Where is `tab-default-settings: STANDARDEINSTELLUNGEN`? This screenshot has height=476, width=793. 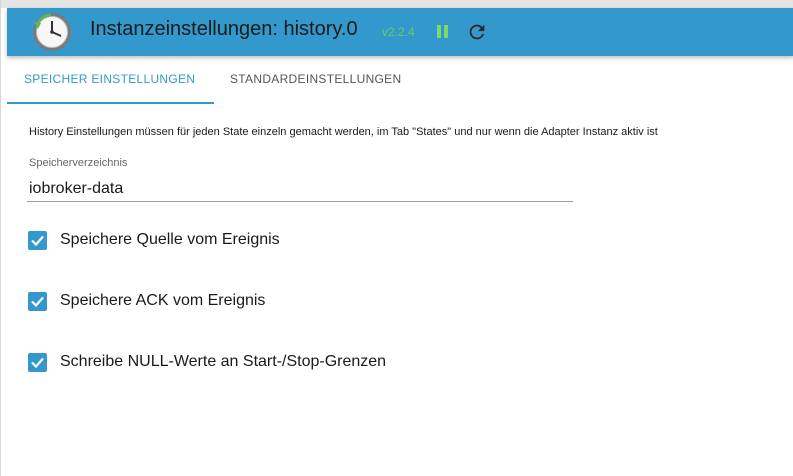 tab-default-settings: STANDARDEINSTELLUNGEN is located at coordinates (315, 79).